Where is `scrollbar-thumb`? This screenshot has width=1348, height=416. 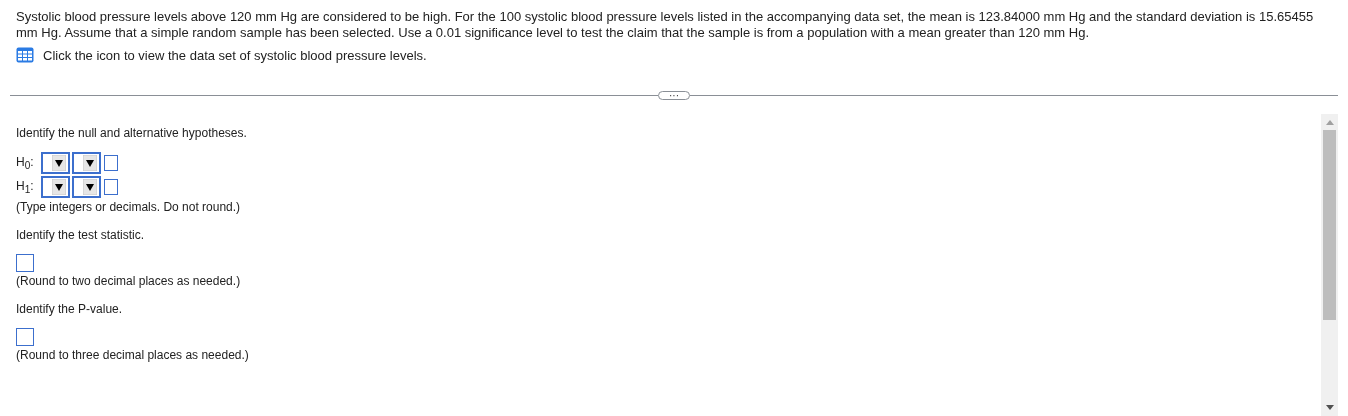 scrollbar-thumb is located at coordinates (1329, 225).